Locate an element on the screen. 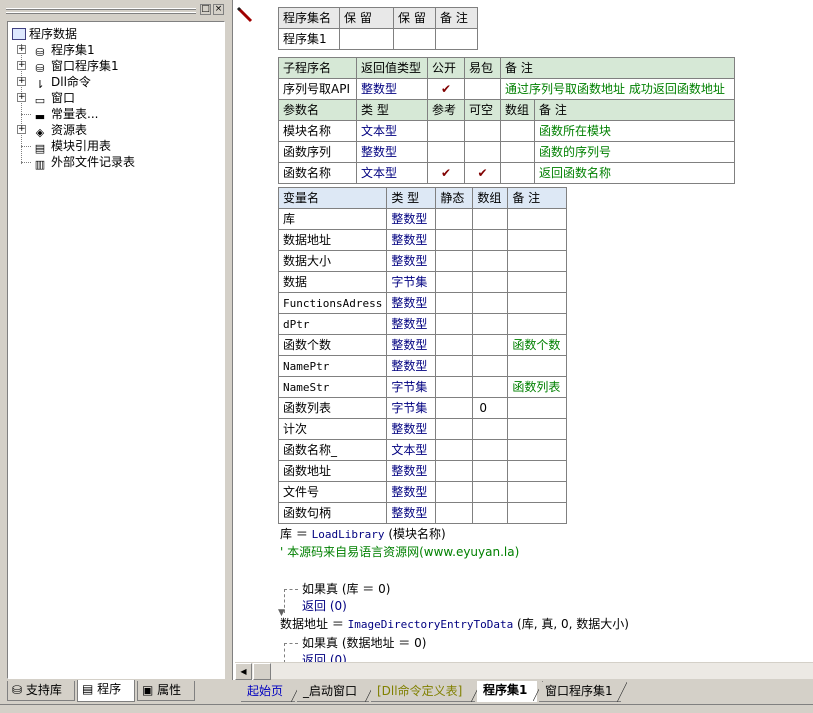 This screenshot has height=713, width=813. variable-row: 函数句柄 整数型 is located at coordinates (422, 513).